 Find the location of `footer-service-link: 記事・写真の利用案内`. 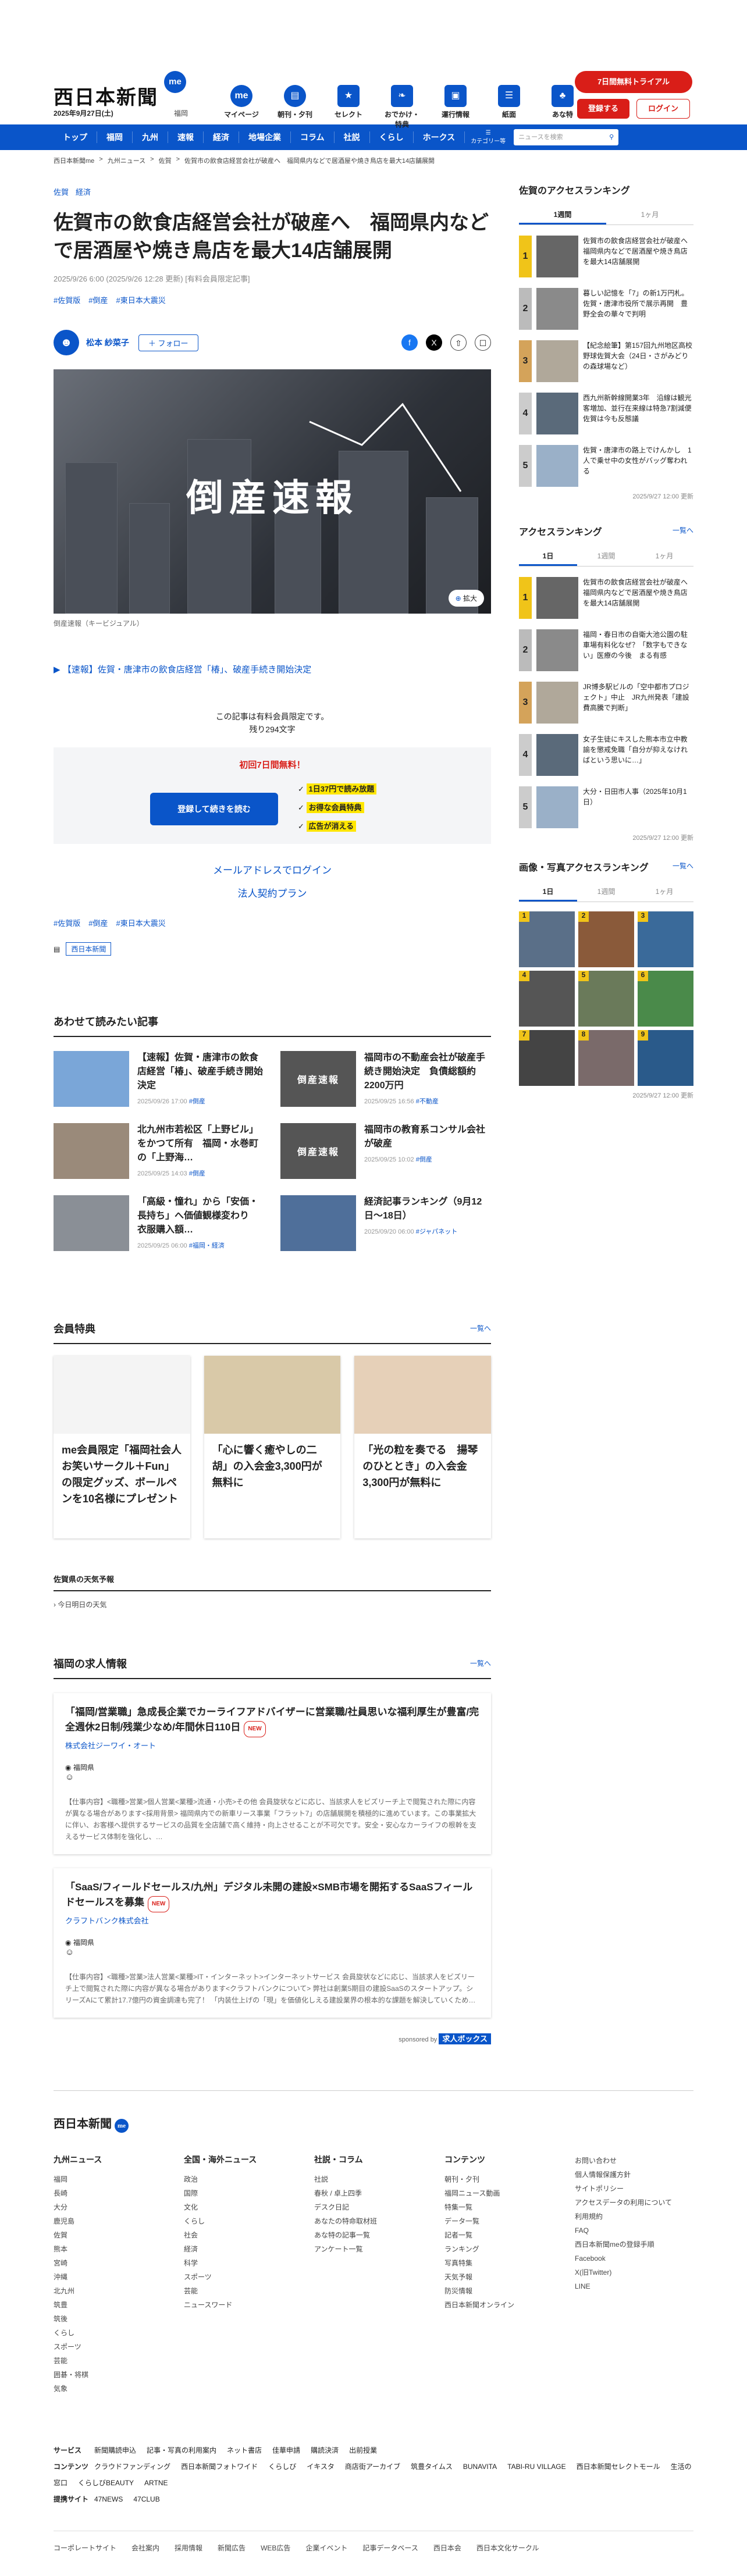

footer-service-link: 記事・写真の利用案内 is located at coordinates (181, 2450).